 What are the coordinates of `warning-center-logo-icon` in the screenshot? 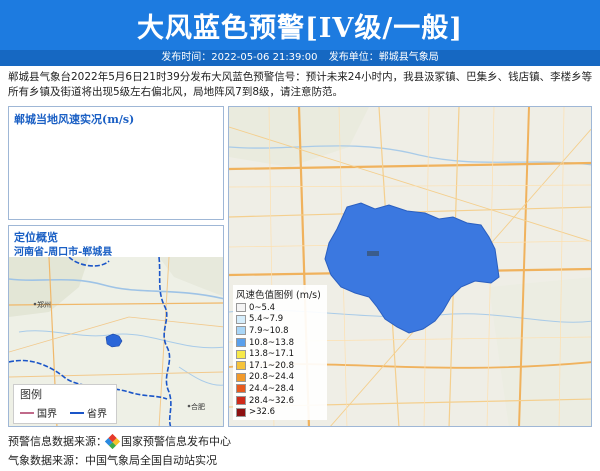 It's located at (112, 441).